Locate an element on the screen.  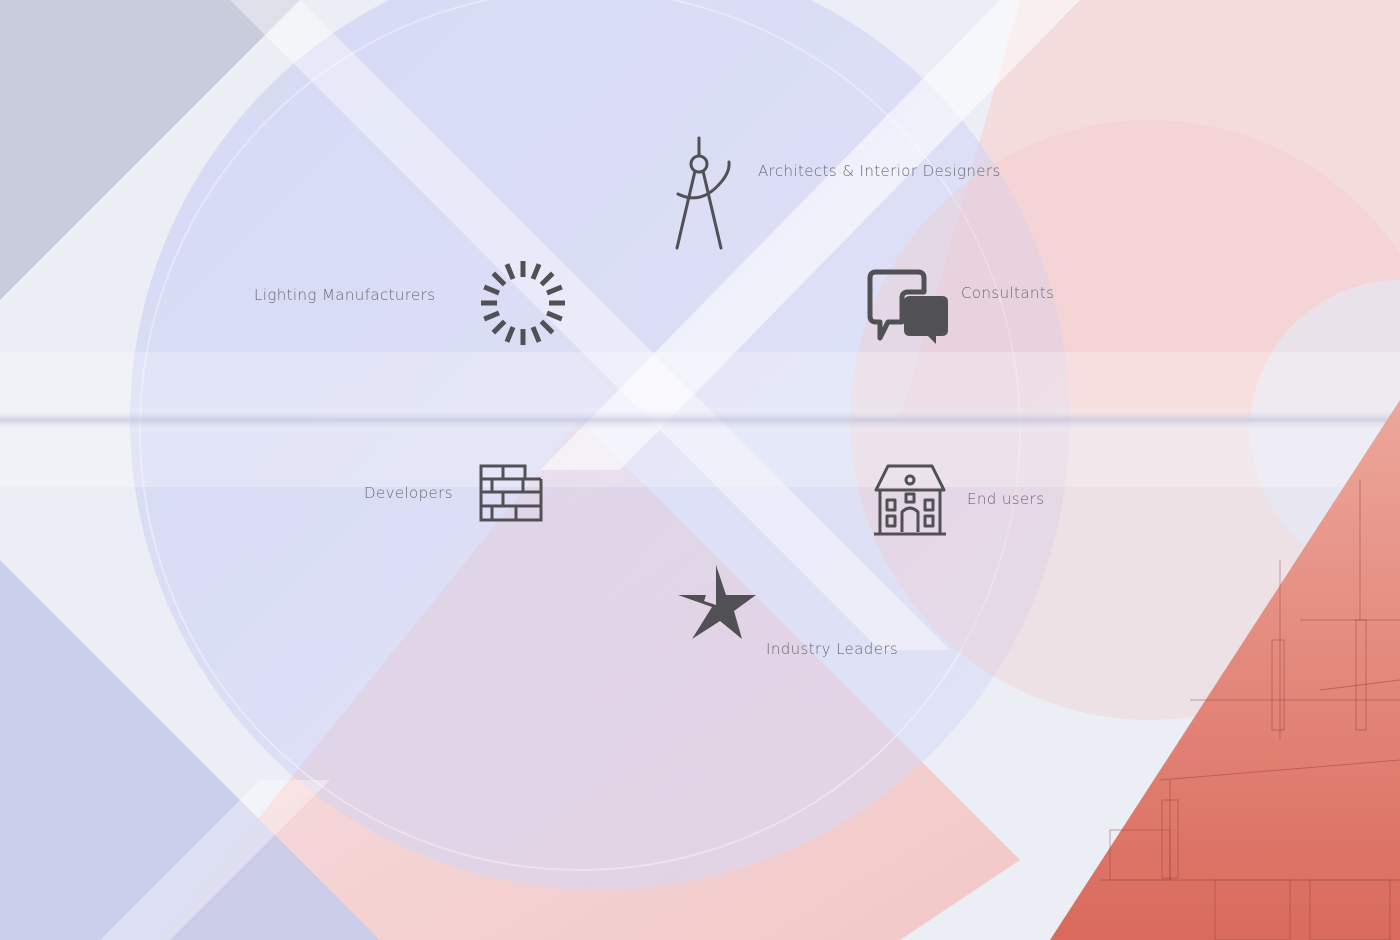
lighting-manufacturers-label: Lighting Manufacturers is located at coordinates (345, 295).